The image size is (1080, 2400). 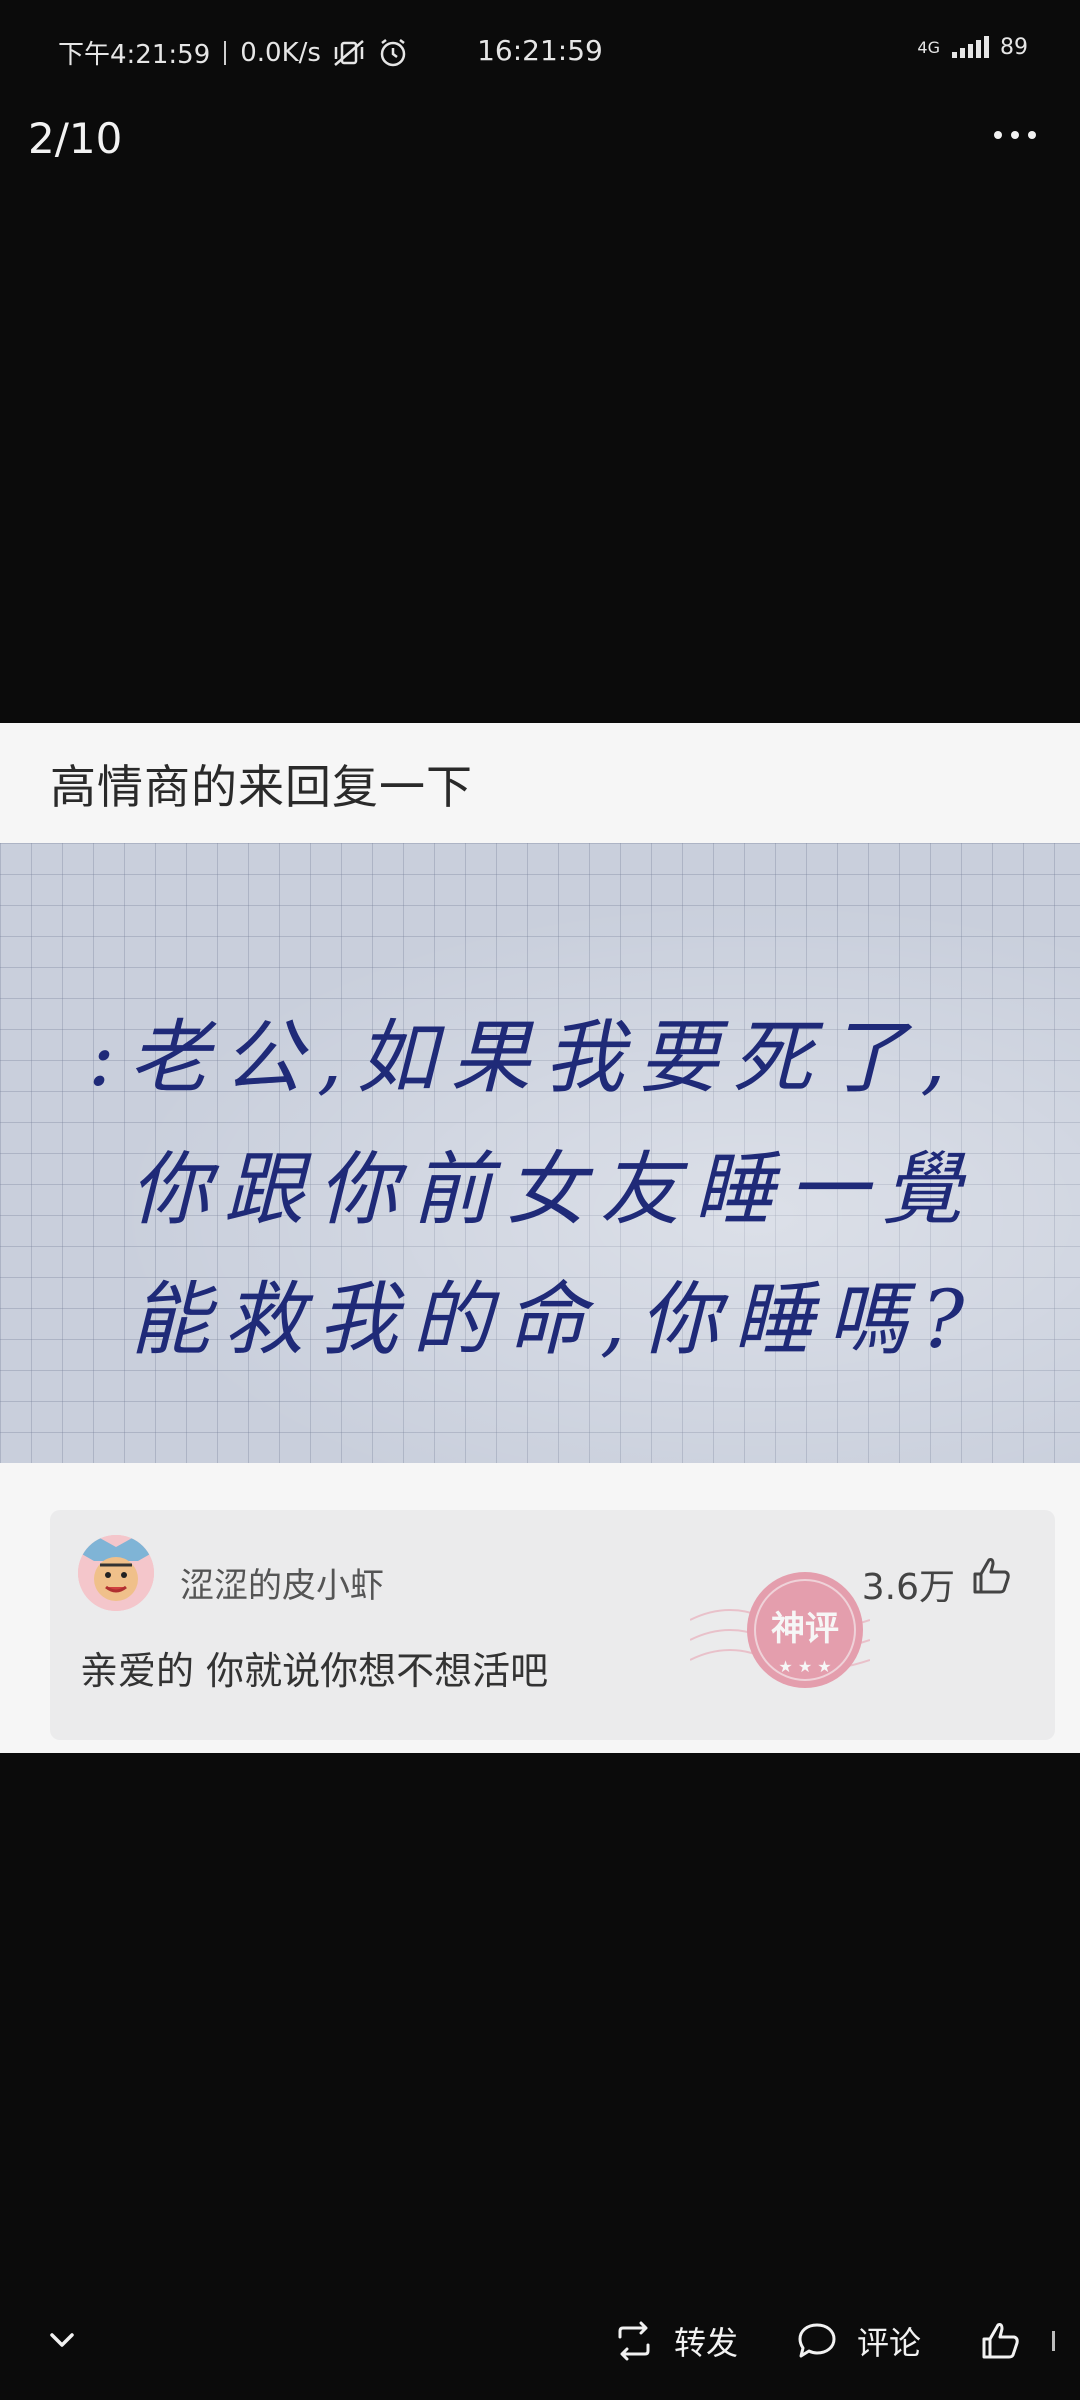 I want to click on top-comment: 神评 ★ ★ ★ 涩涩的皮小虾 3.6万 亲爱的 你就说你想不想活吧, so click(x=552, y=1625).